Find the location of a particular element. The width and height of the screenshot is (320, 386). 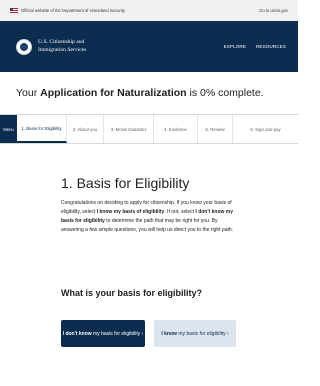

nav-resources: RESOURCES is located at coordinates (271, 46).